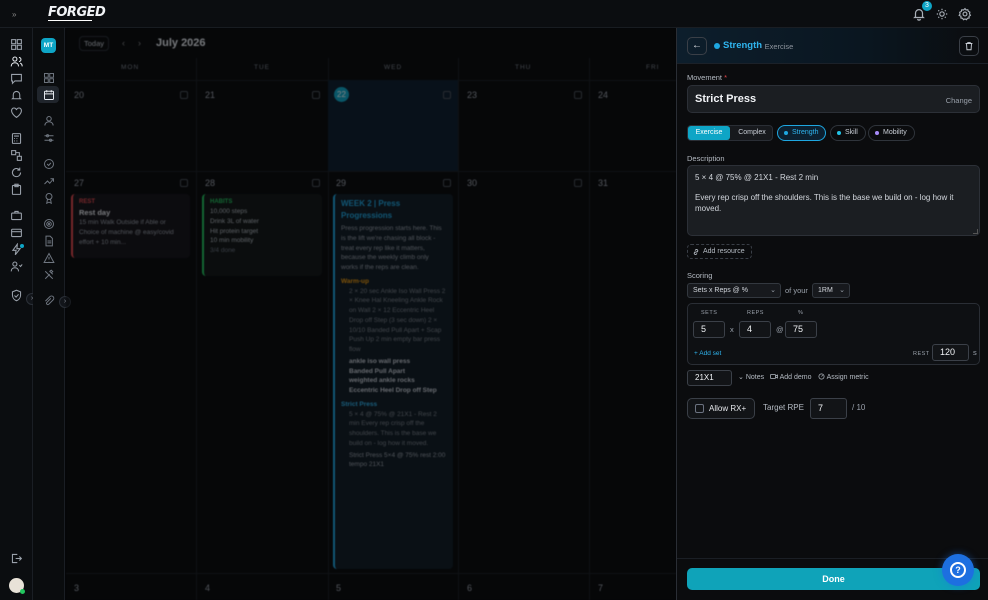  What do you see at coordinates (355, 281) in the screenshot?
I see `warmup-title: Warm-up` at bounding box center [355, 281].